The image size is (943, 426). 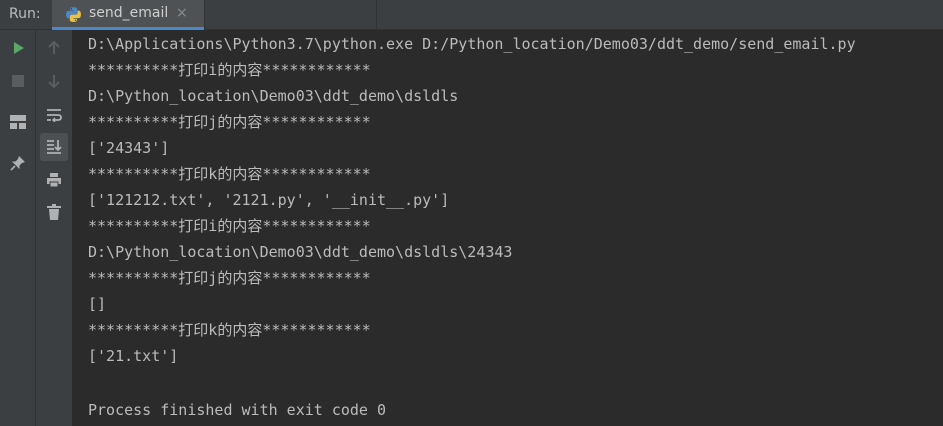 What do you see at coordinates (18, 48) in the screenshot?
I see `run-icon` at bounding box center [18, 48].